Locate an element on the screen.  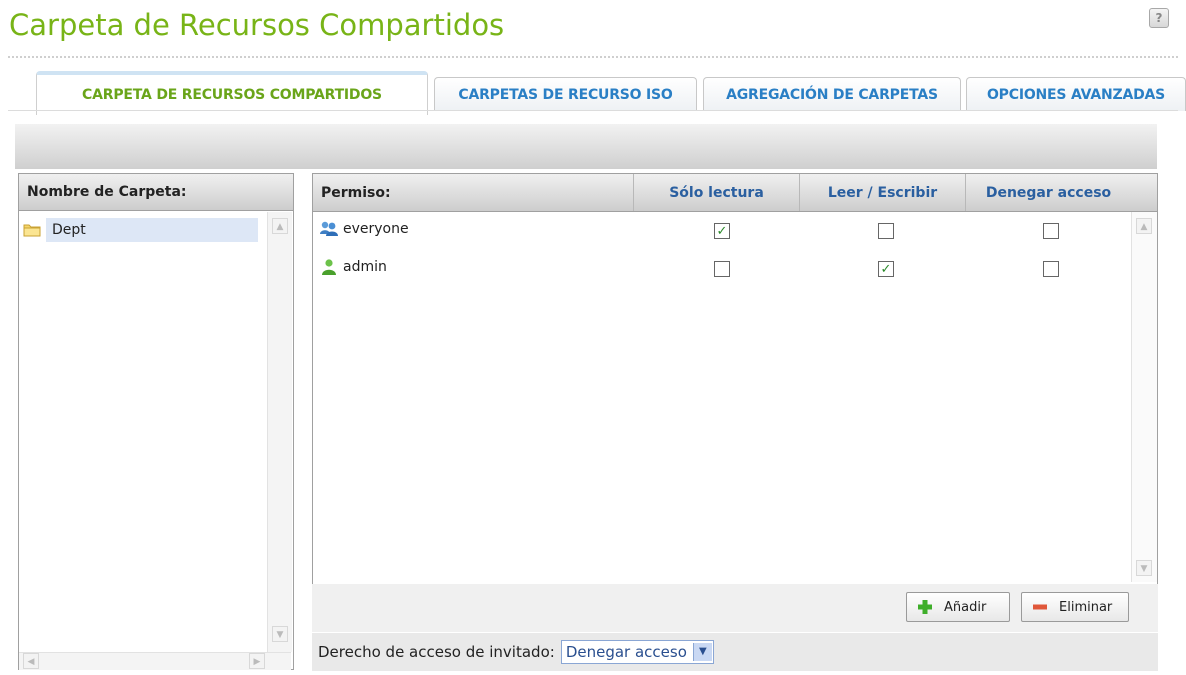
folder-item-dept: Dept is located at coordinates (143, 230).